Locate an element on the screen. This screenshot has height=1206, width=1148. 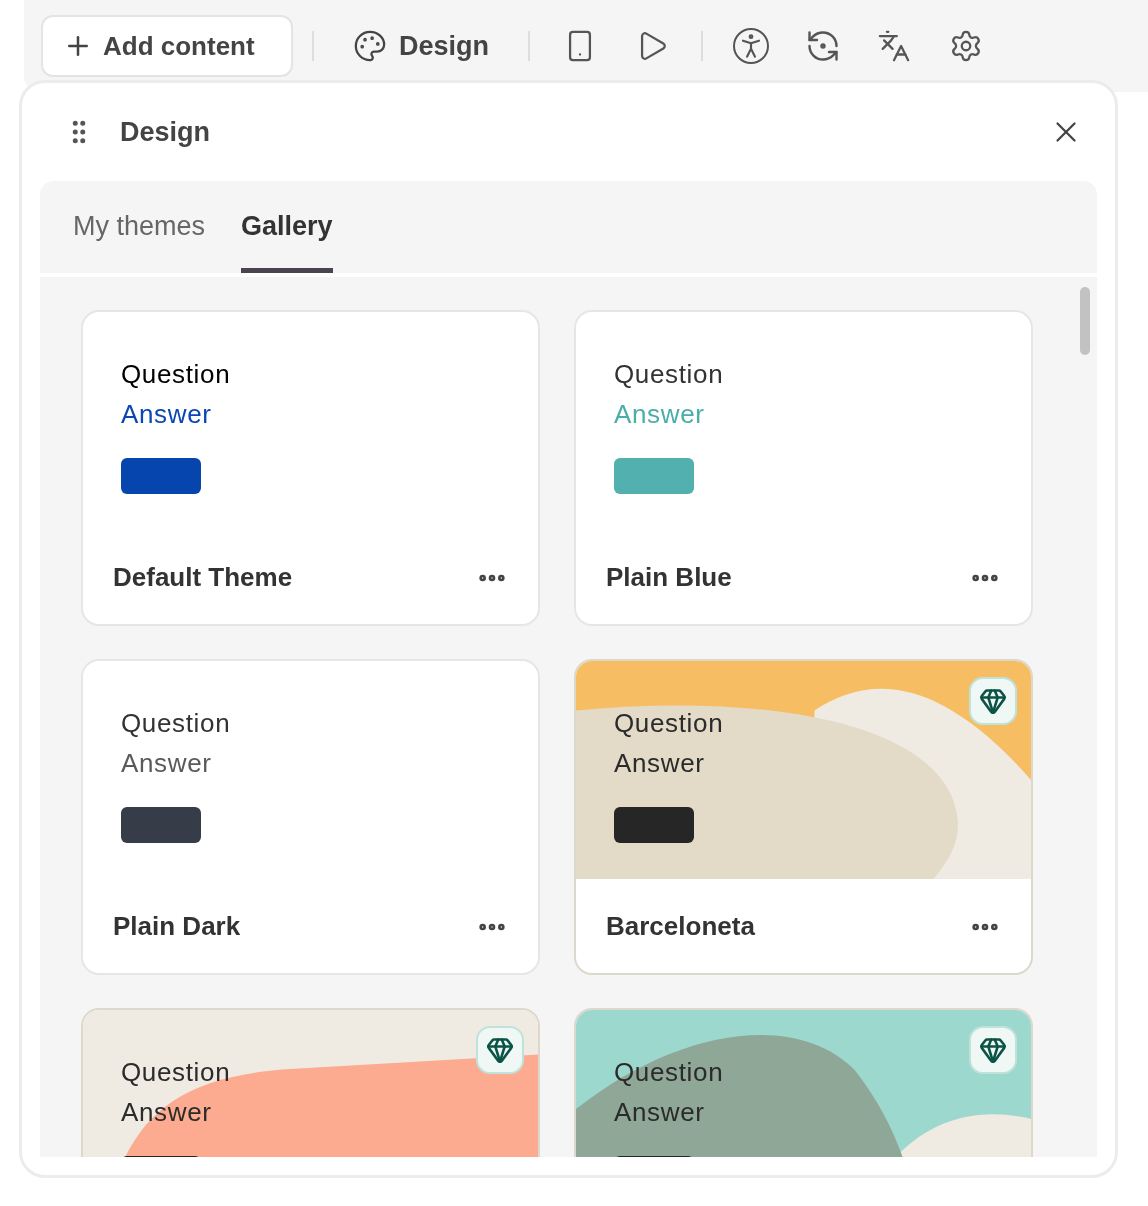
scrollbar is located at coordinates (1085, 321).